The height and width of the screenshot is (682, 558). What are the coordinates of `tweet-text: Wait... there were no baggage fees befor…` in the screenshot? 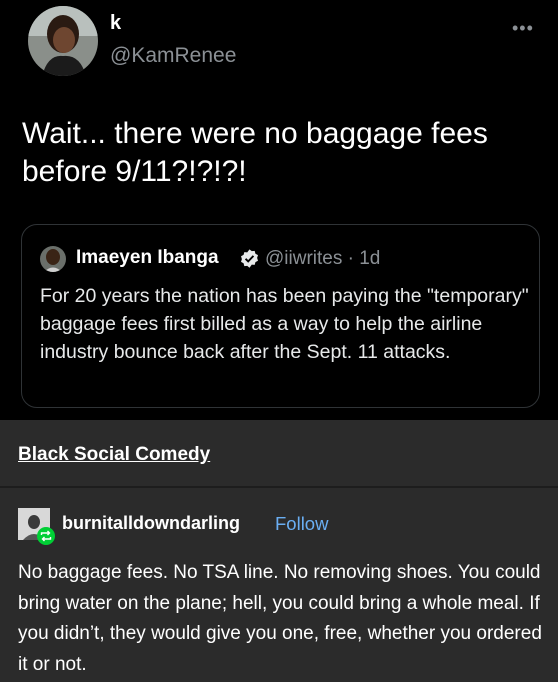 It's located at (255, 152).